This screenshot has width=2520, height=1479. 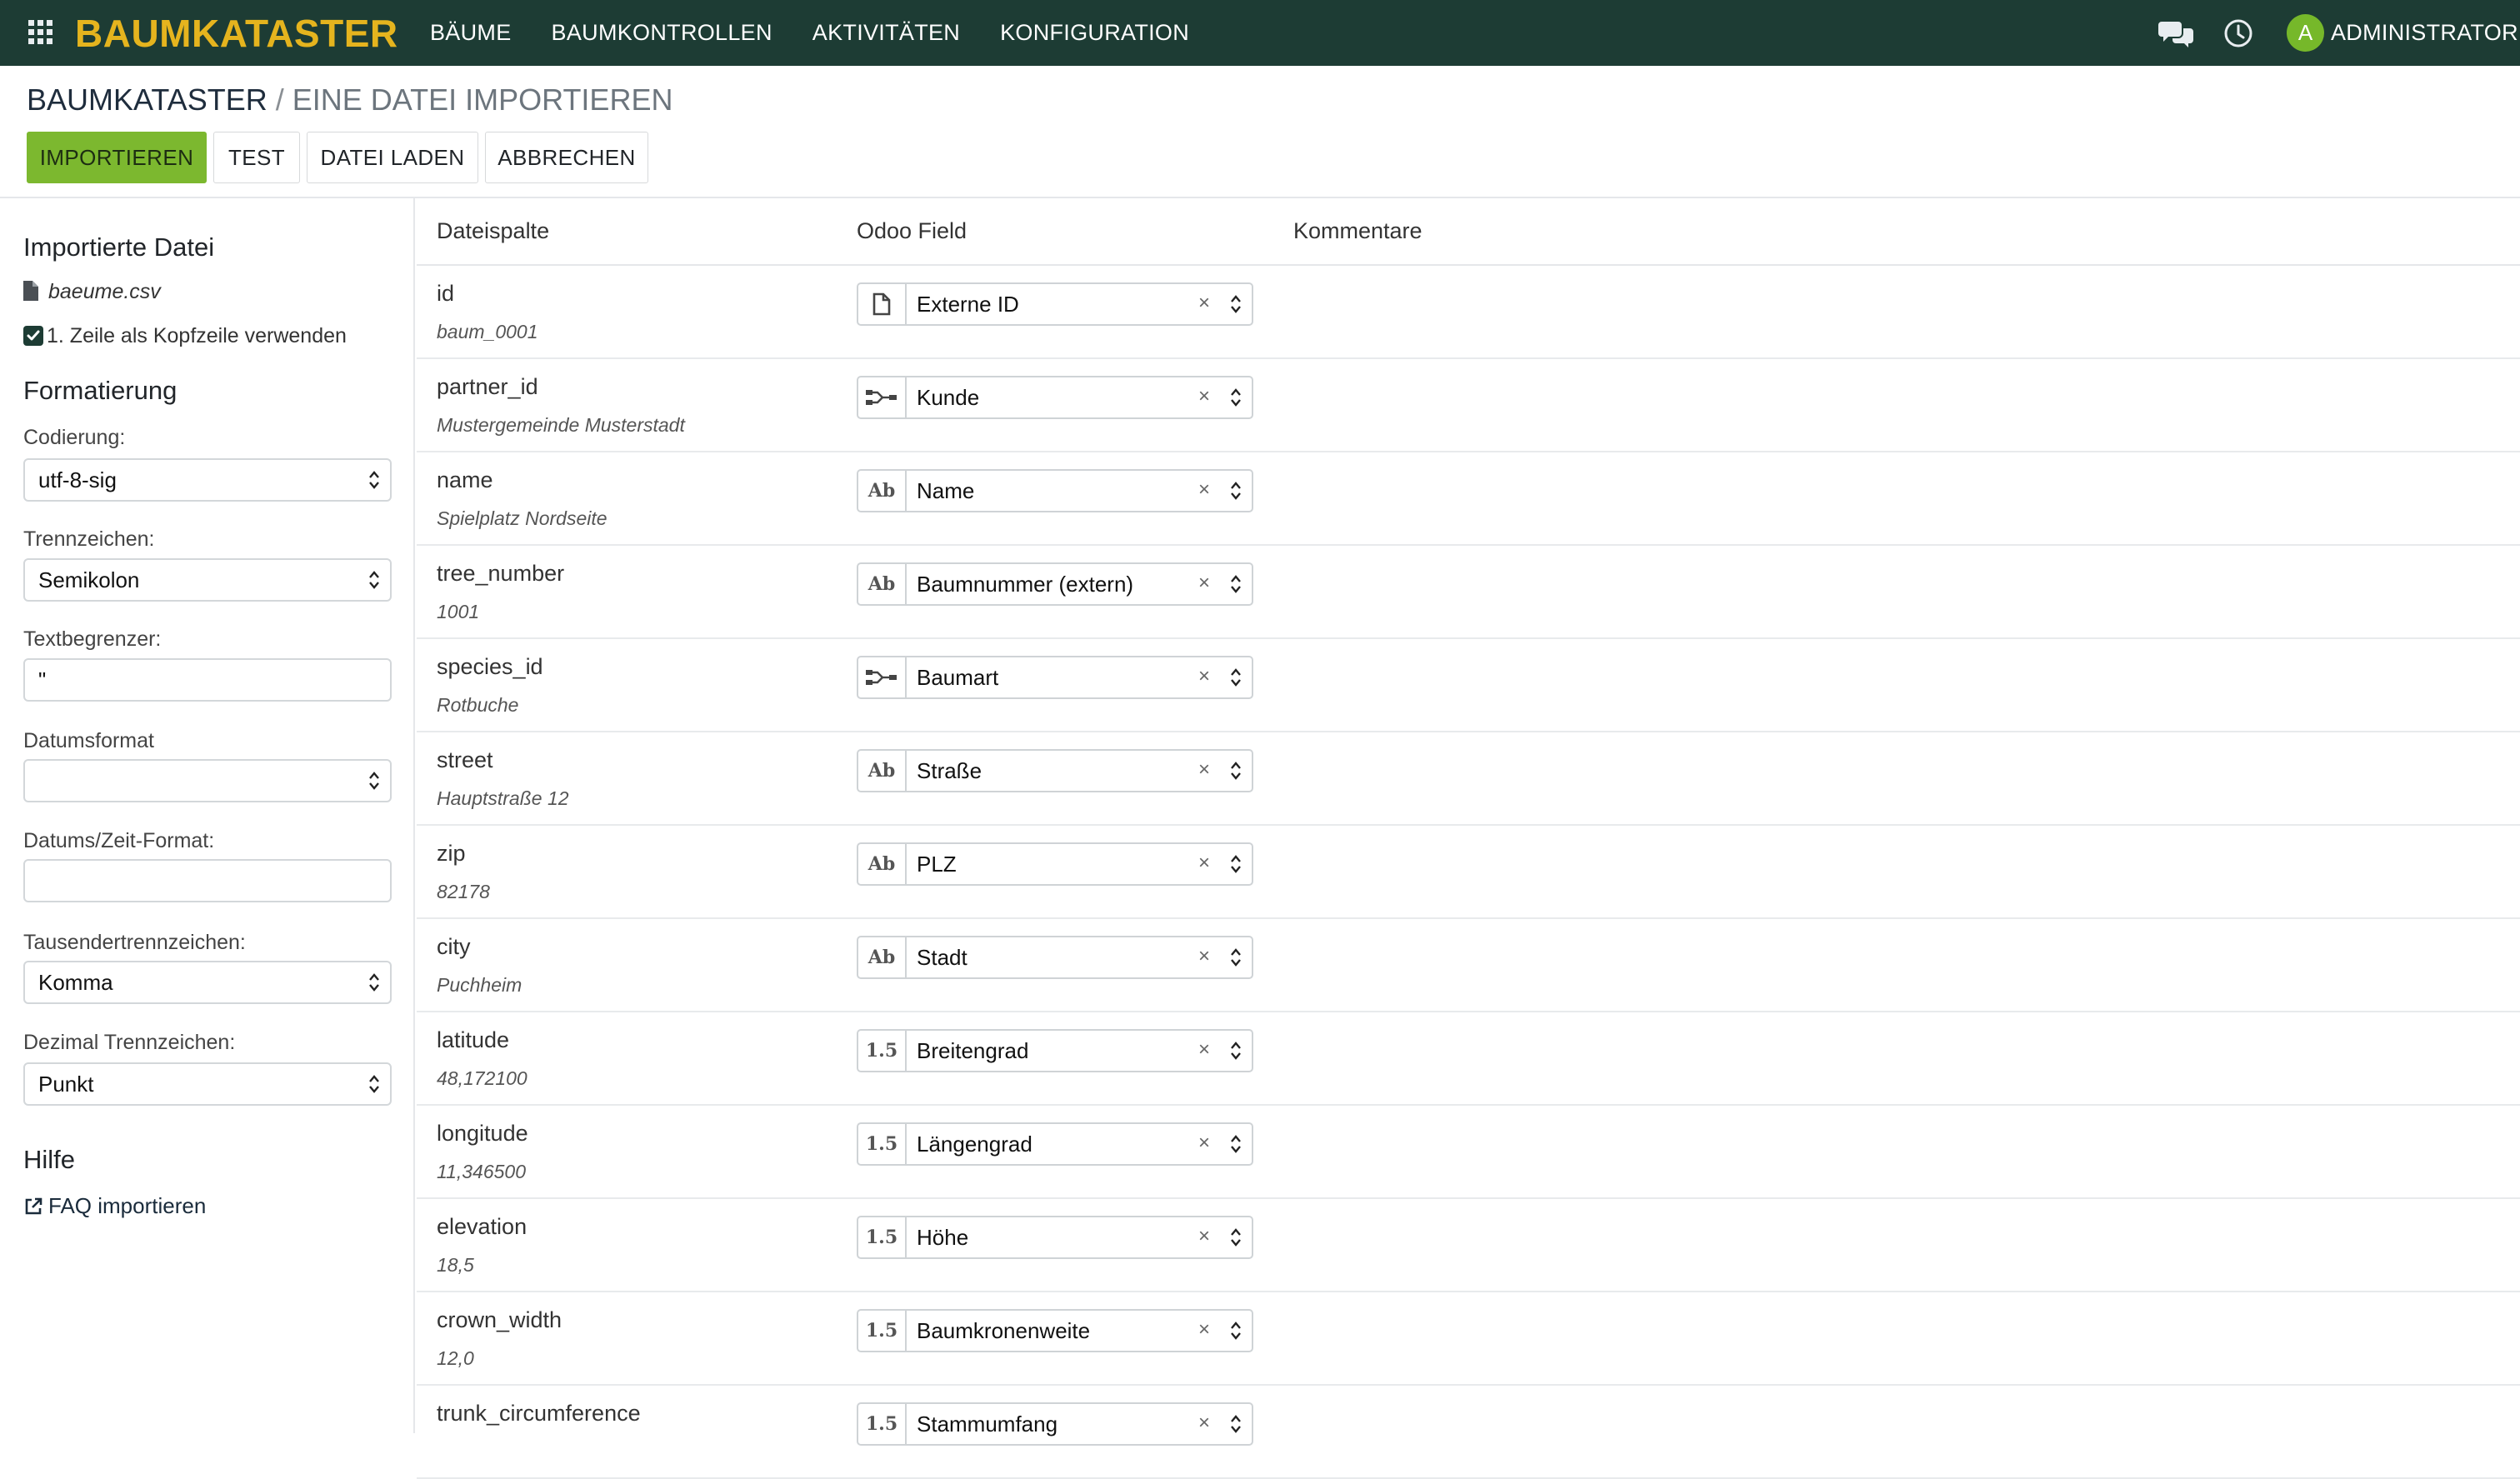 I want to click on breadcrumb: BAUMKATASTER / EINE DATEI IMPORTIEREN, so click(x=349, y=100).